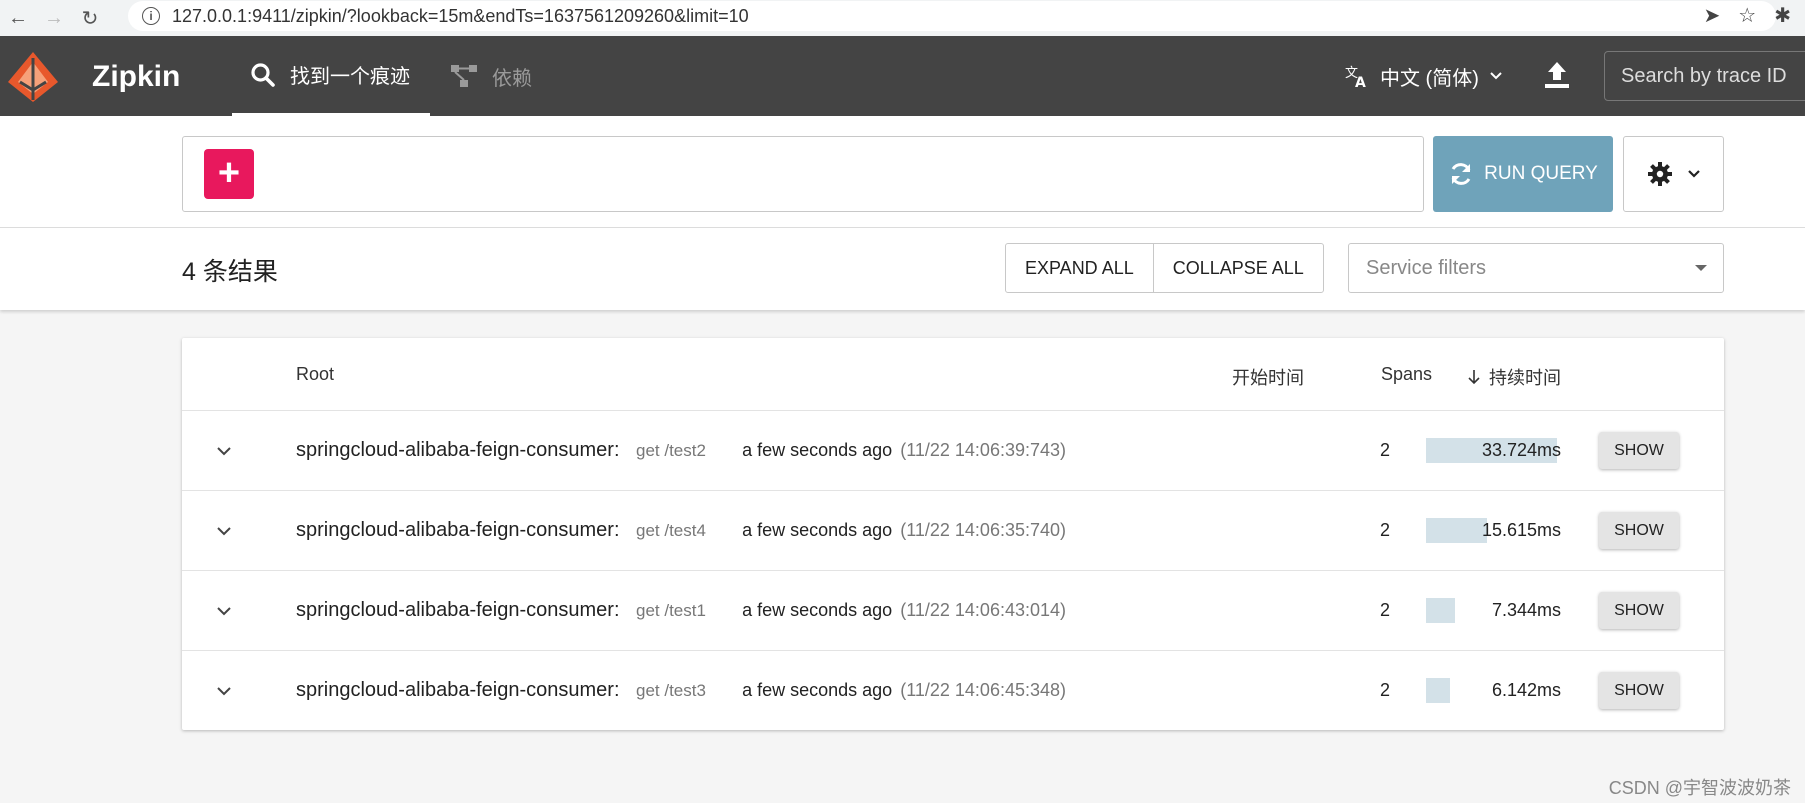 The height and width of the screenshot is (803, 1805). Describe the element at coordinates (1268, 377) in the screenshot. I see `column-start-time: 开始时间` at that location.